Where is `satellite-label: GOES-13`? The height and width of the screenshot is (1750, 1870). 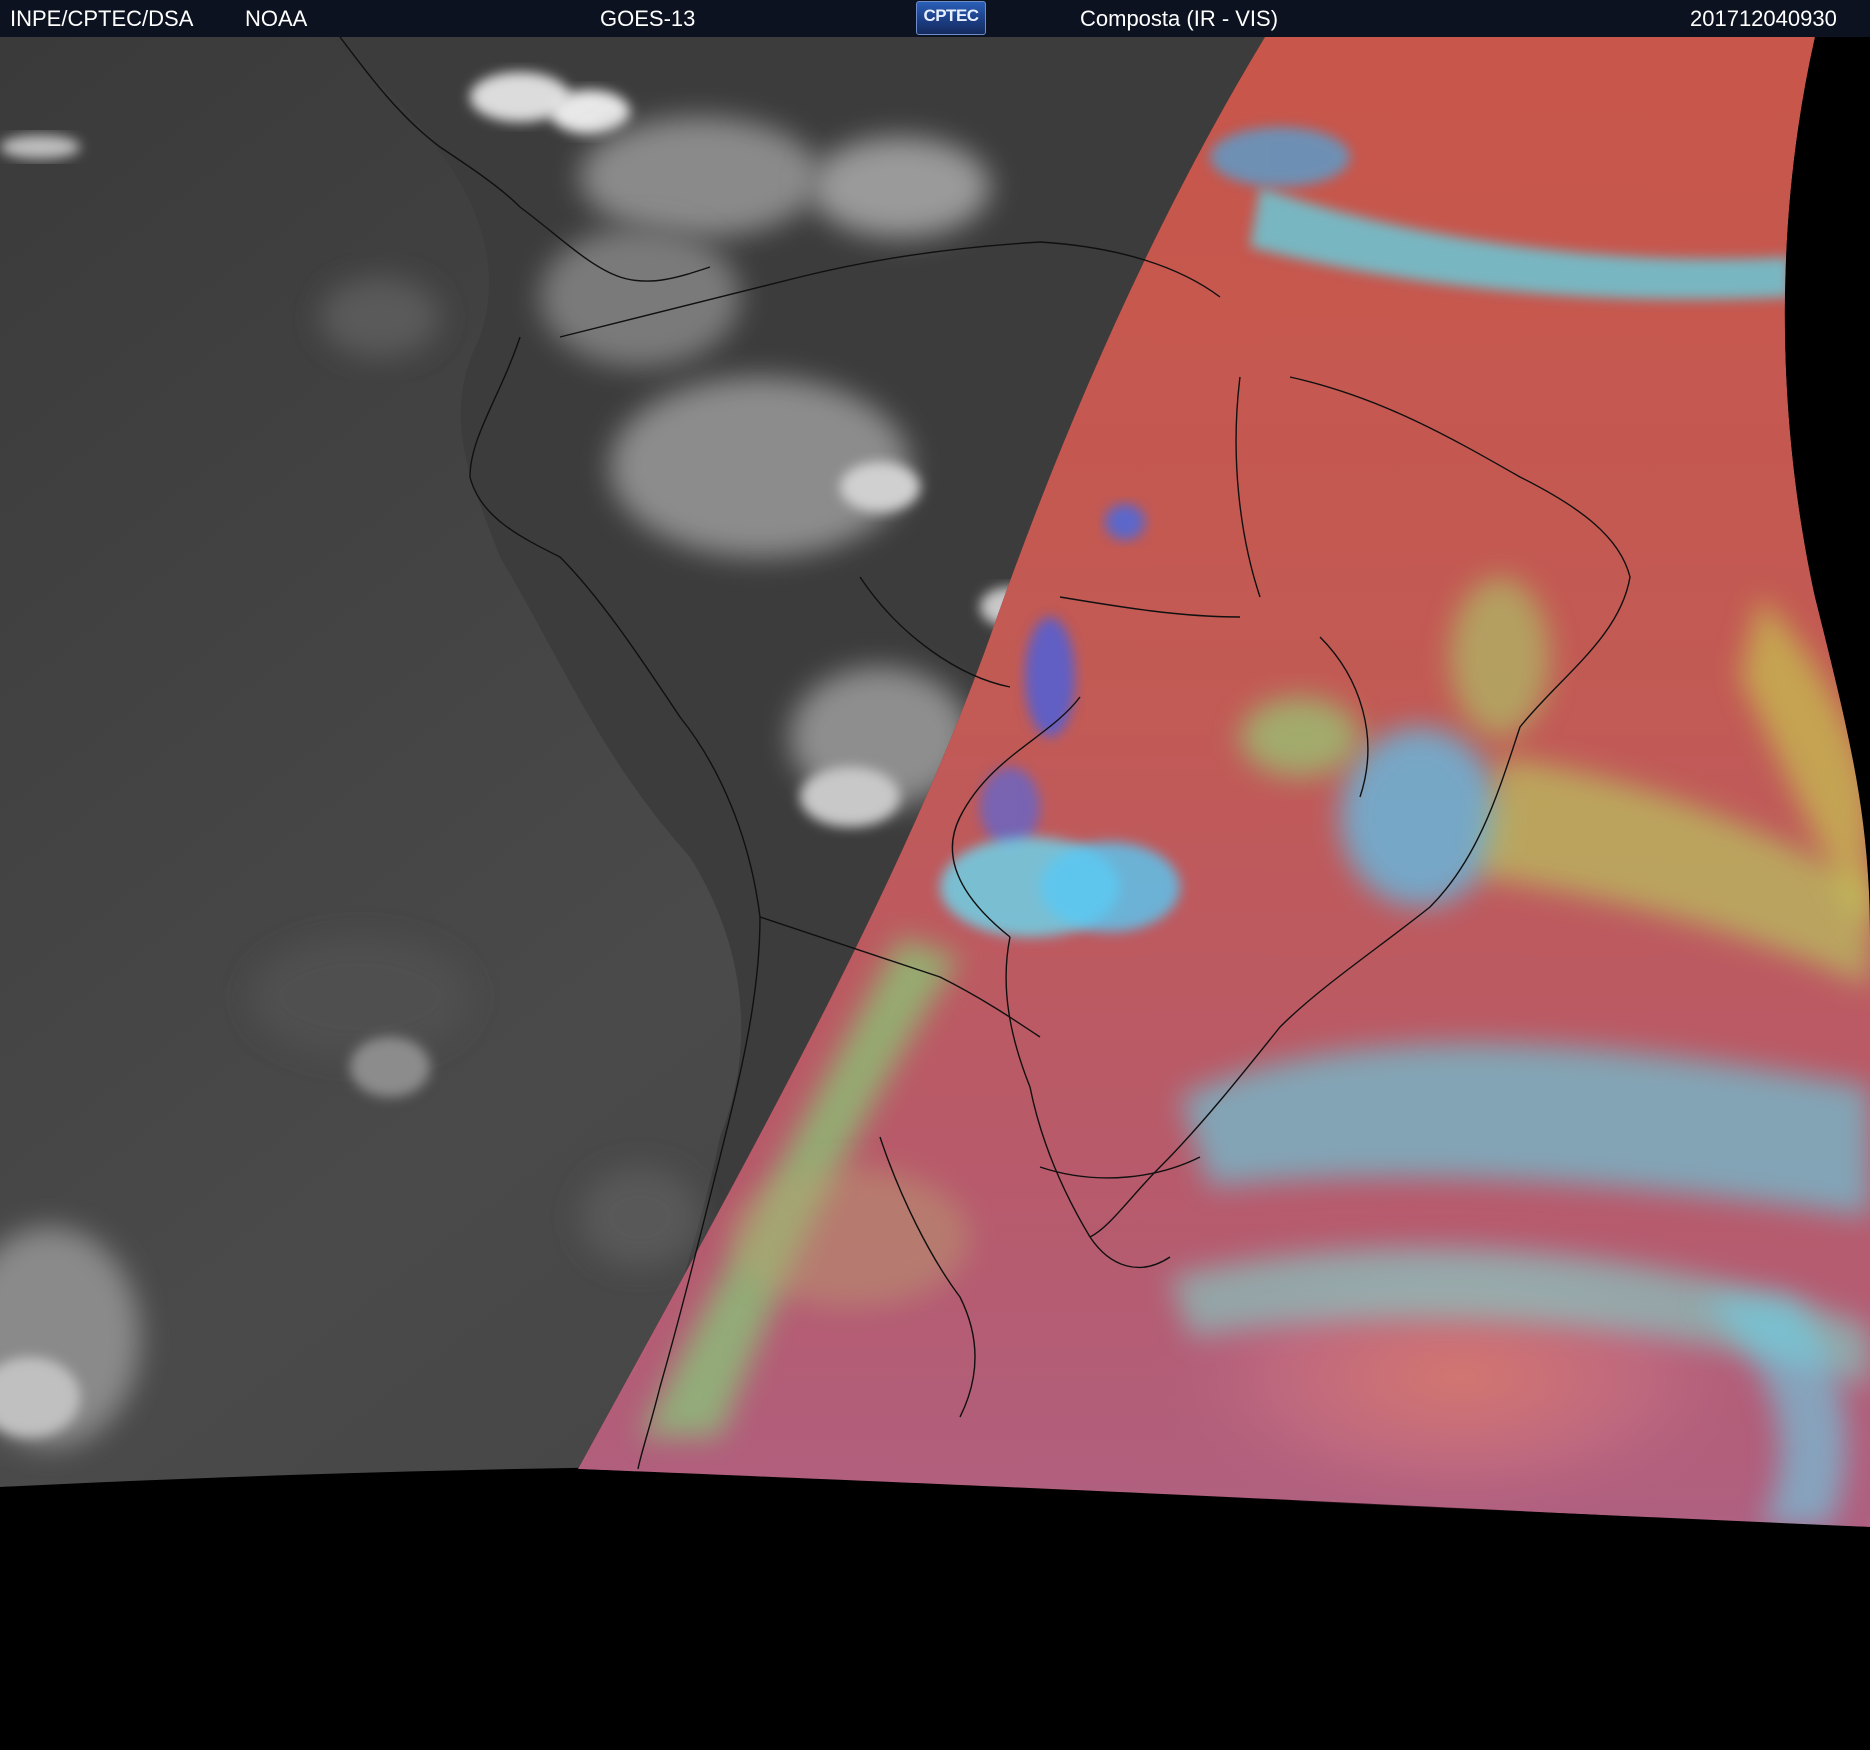
satellite-label: GOES-13 is located at coordinates (648, 18).